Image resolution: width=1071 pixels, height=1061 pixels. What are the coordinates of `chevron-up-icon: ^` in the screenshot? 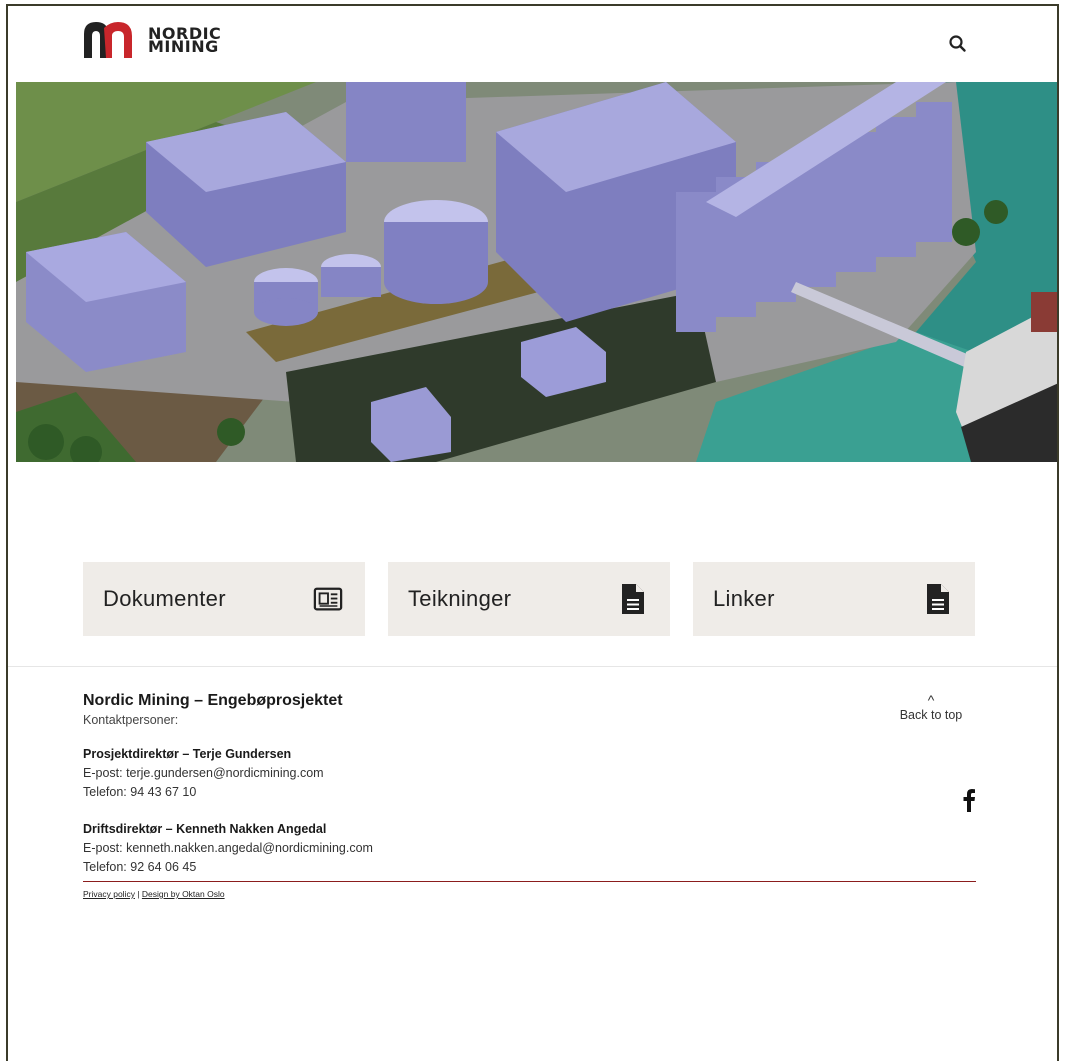 It's located at (931, 700).